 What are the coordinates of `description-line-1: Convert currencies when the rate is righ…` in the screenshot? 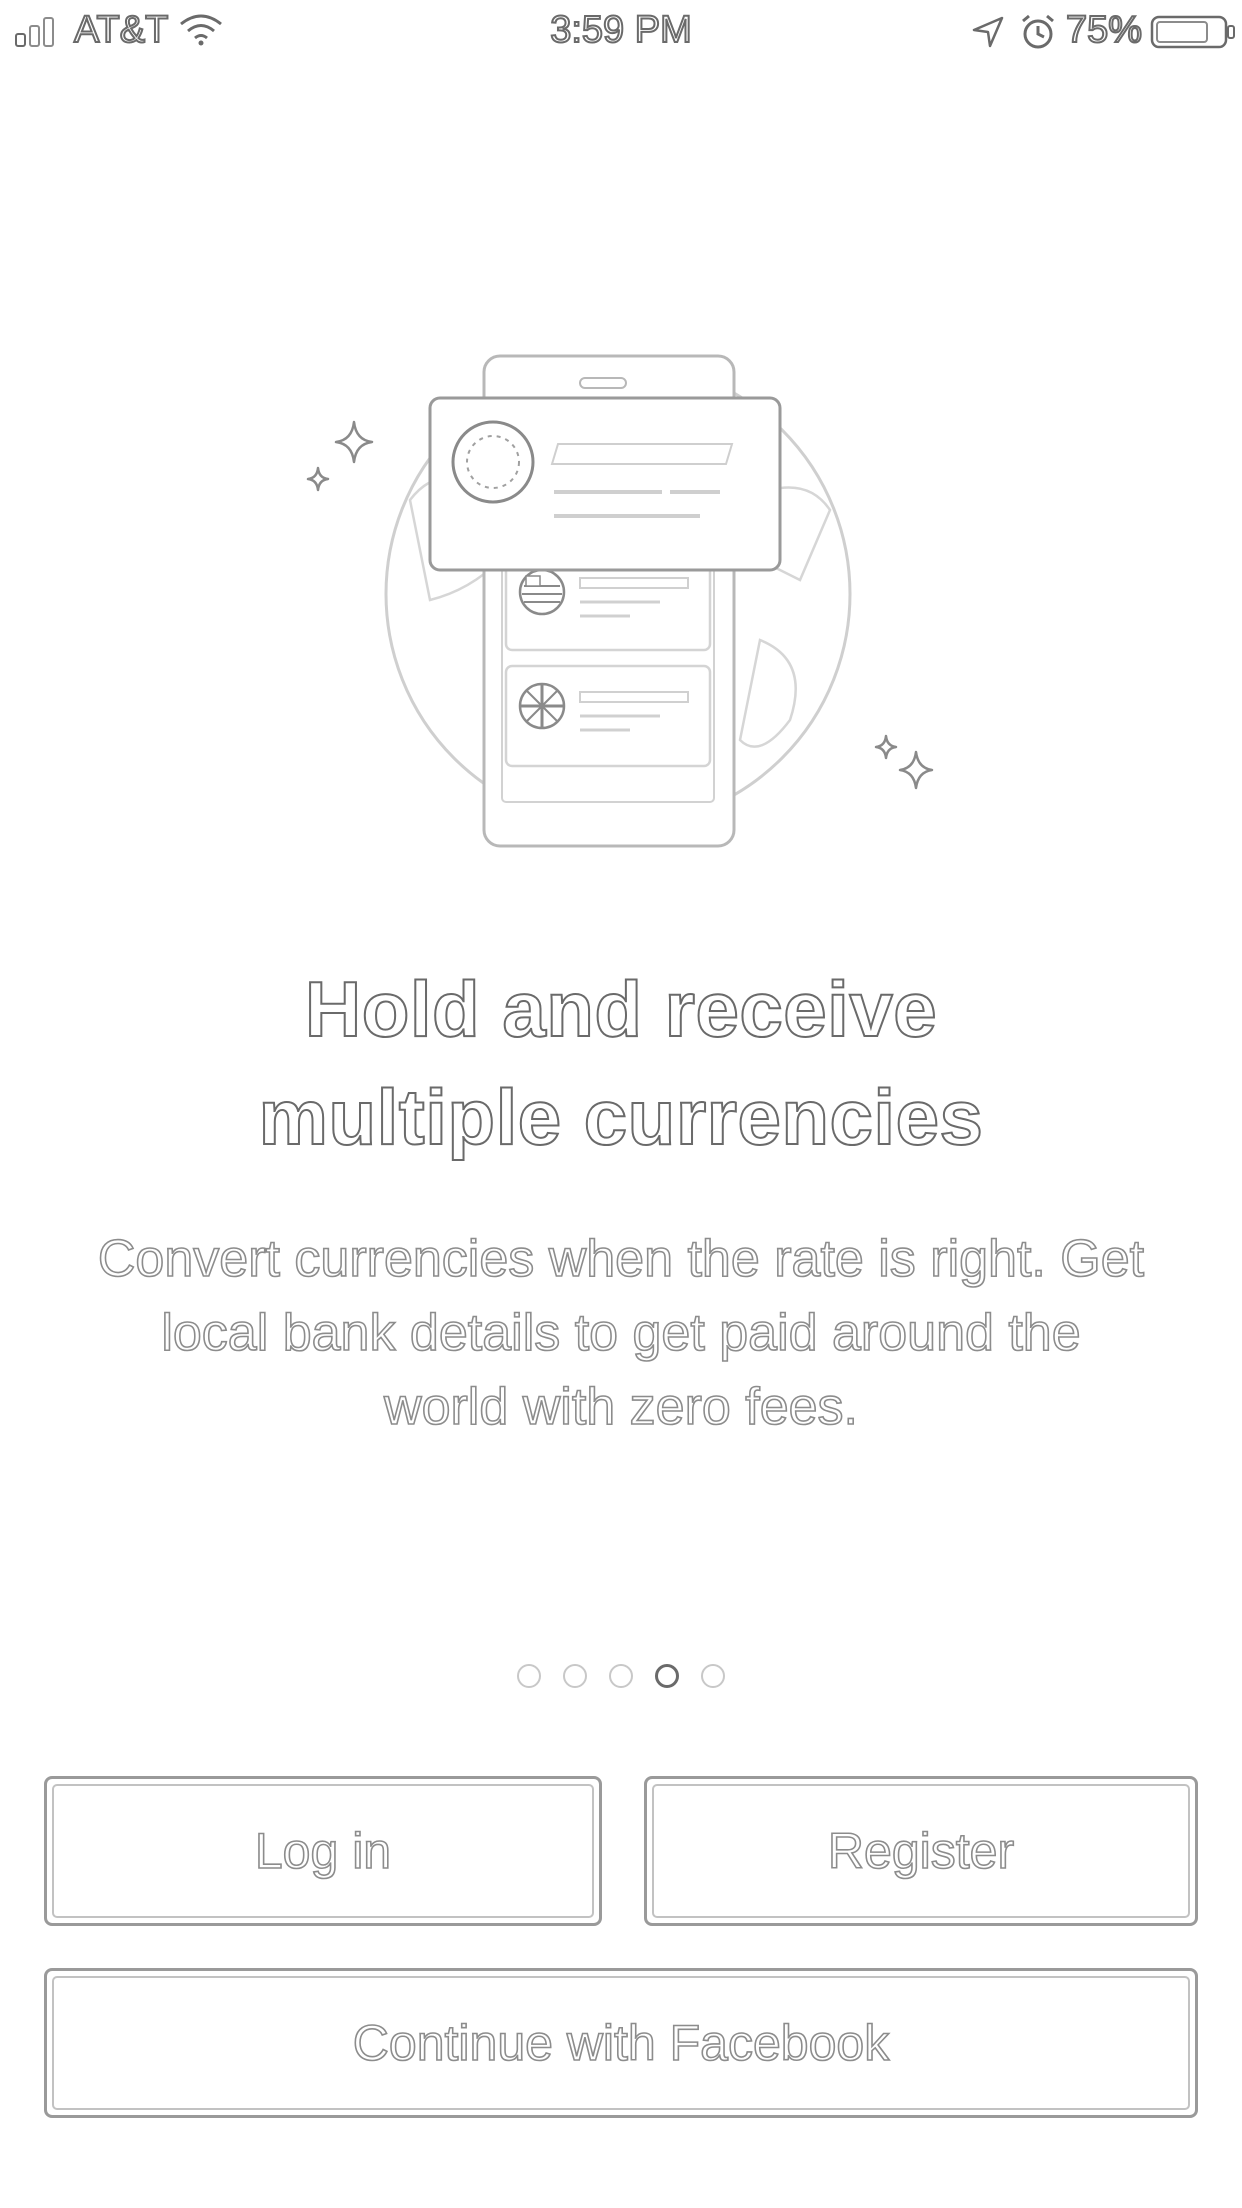 It's located at (621, 1259).